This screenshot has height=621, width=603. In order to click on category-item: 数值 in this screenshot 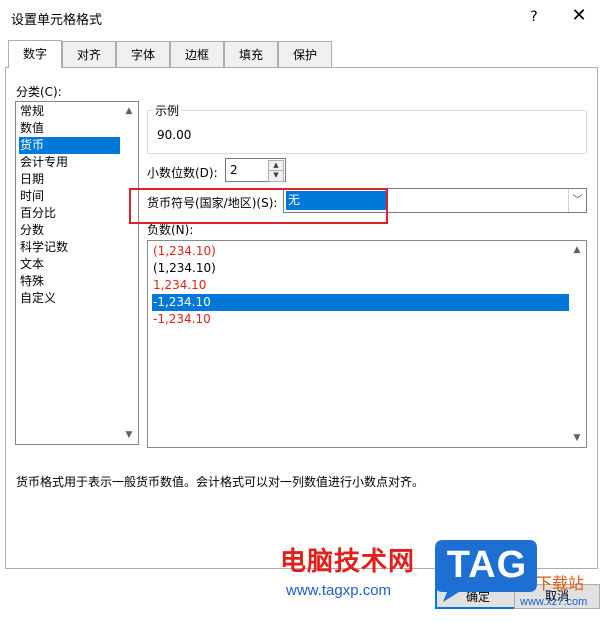, I will do `click(69, 128)`.